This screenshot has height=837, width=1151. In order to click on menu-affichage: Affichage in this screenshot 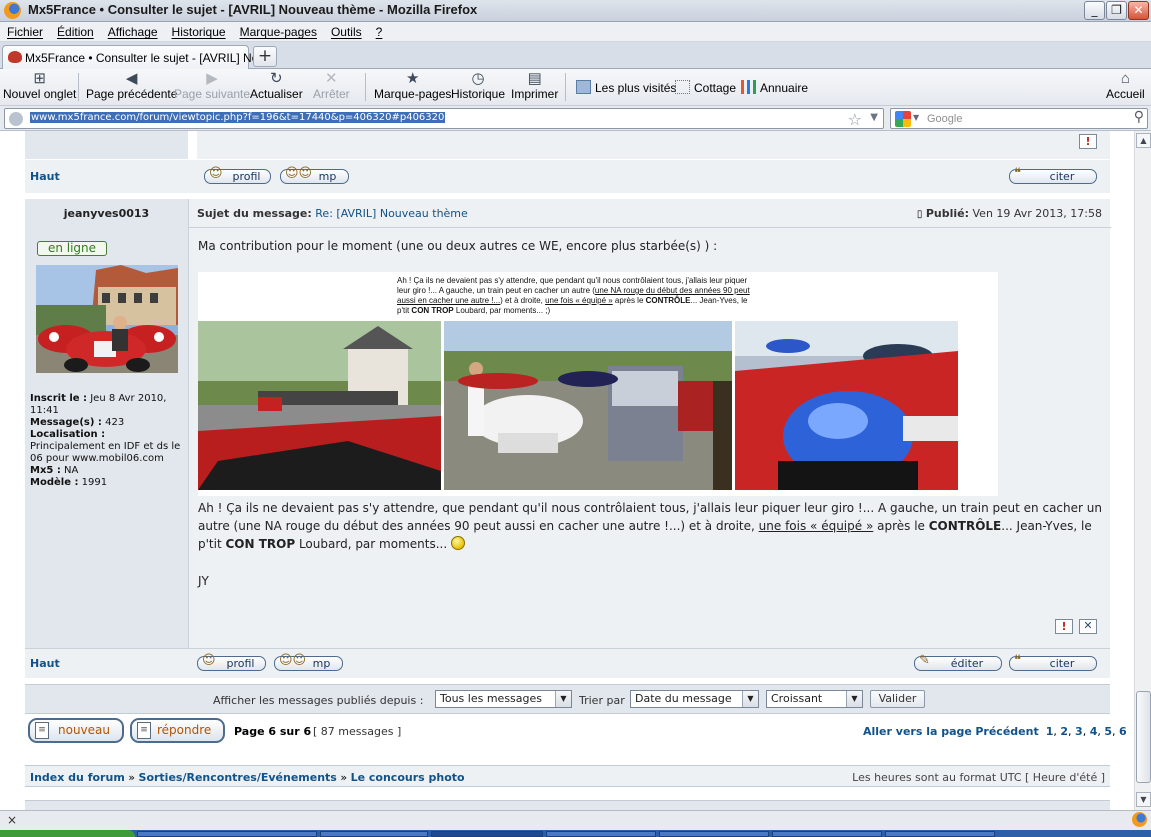, I will do `click(133, 30)`.